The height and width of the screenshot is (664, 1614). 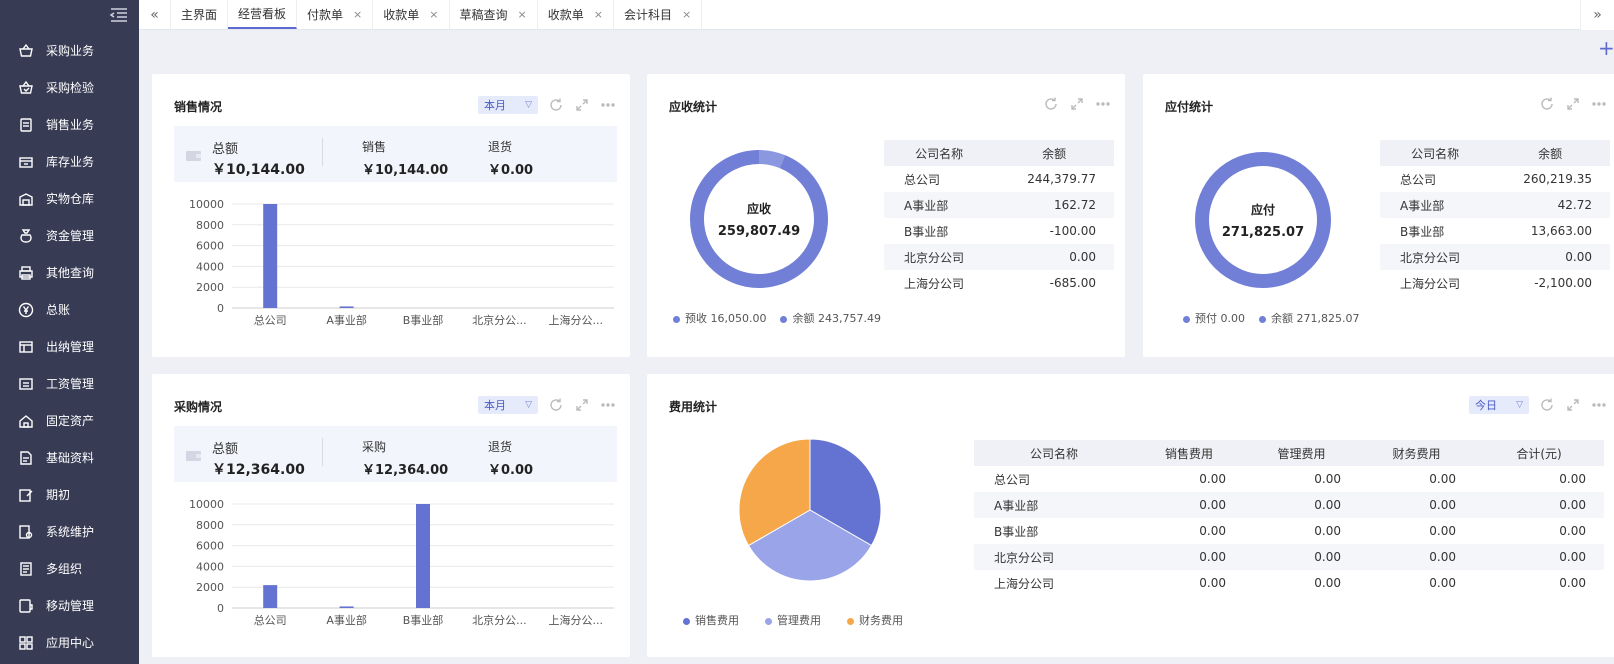 What do you see at coordinates (69, 198) in the screenshot?
I see `sidebar-item-4: 实物仓库` at bounding box center [69, 198].